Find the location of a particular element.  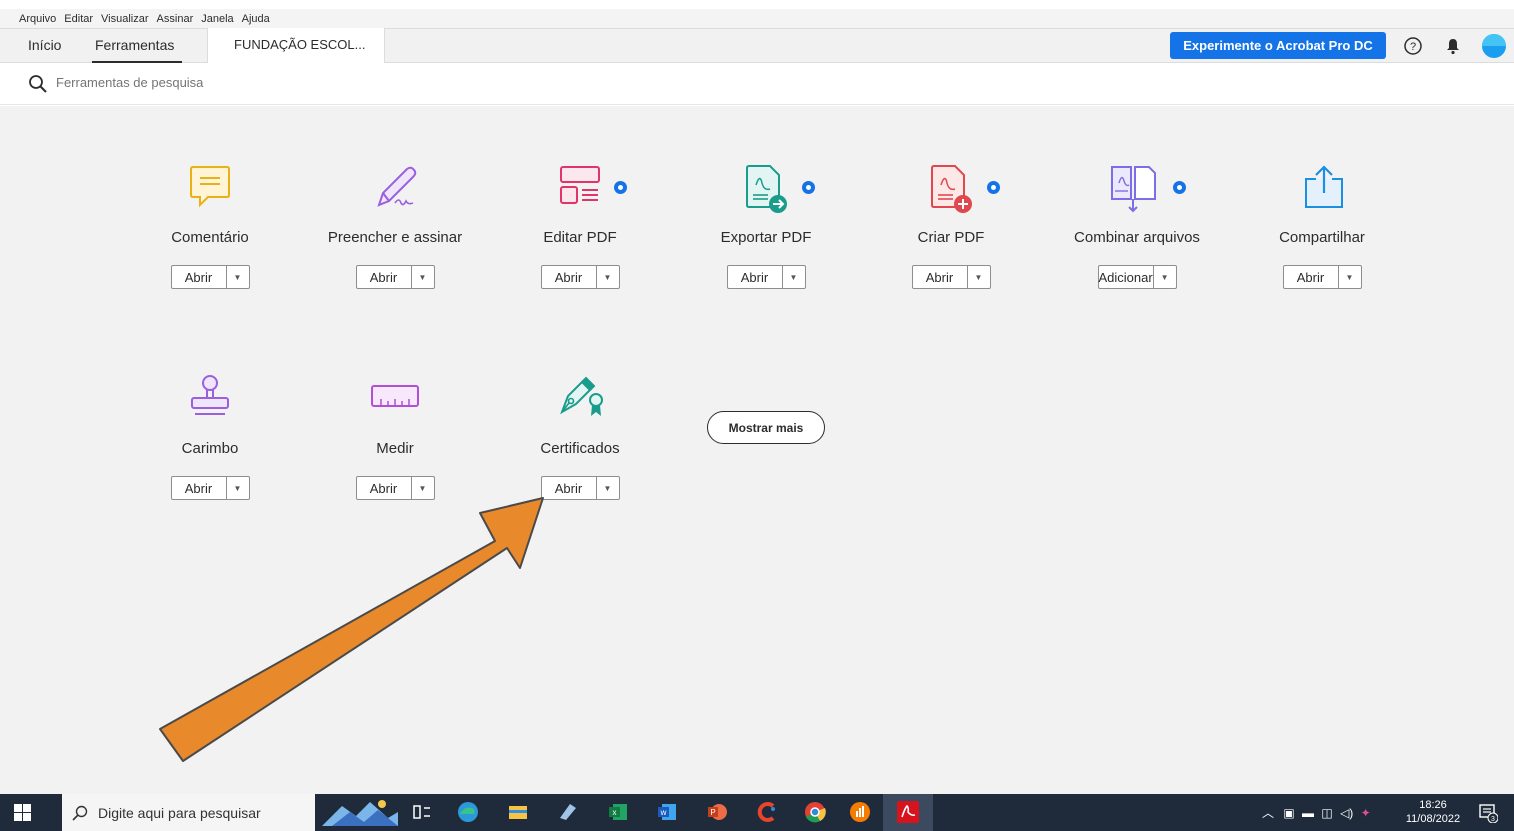

mail-app-icon is located at coordinates (568, 812).